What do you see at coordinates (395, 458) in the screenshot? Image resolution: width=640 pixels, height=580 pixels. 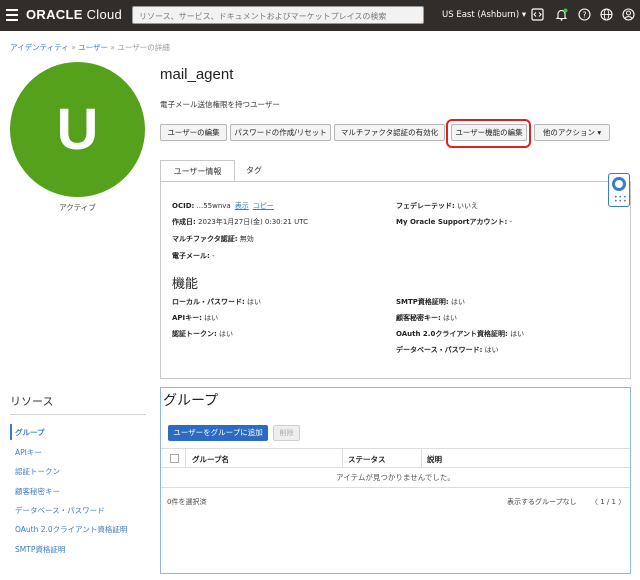 I see `table-header: グループ名 ステータス 説明` at bounding box center [395, 458].